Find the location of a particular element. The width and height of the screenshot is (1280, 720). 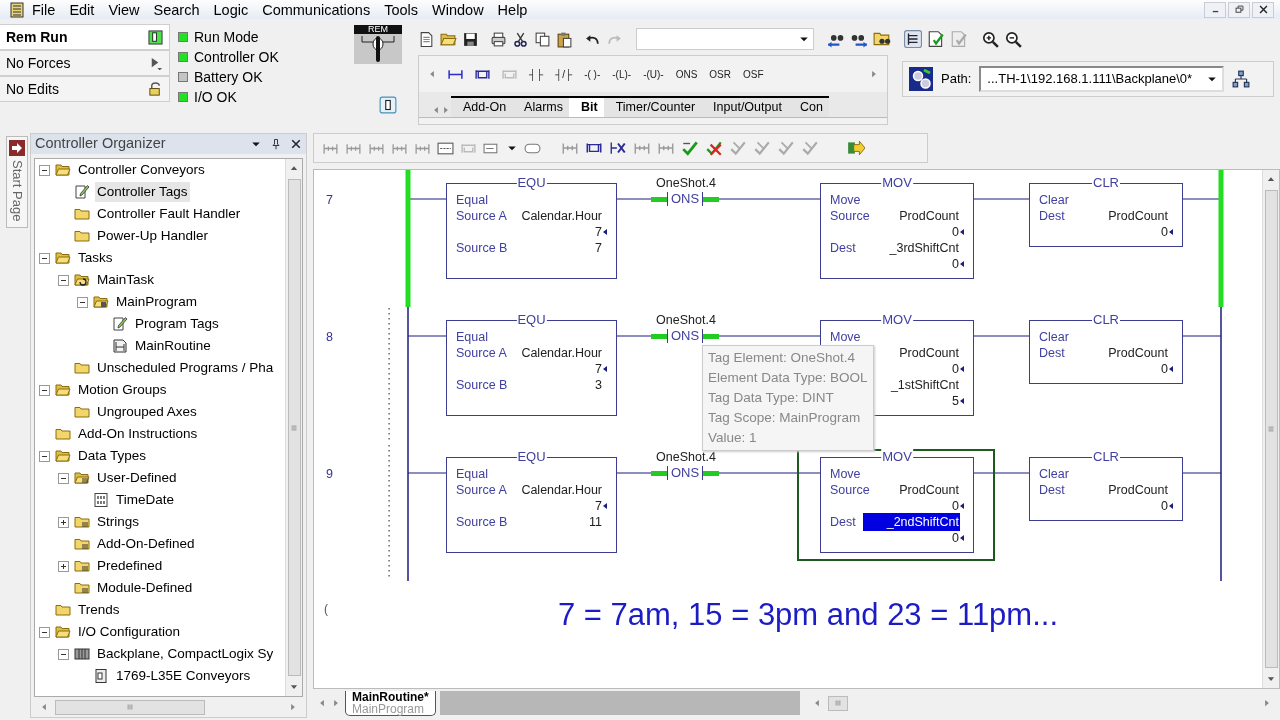

app-icon is located at coordinates (17, 9).